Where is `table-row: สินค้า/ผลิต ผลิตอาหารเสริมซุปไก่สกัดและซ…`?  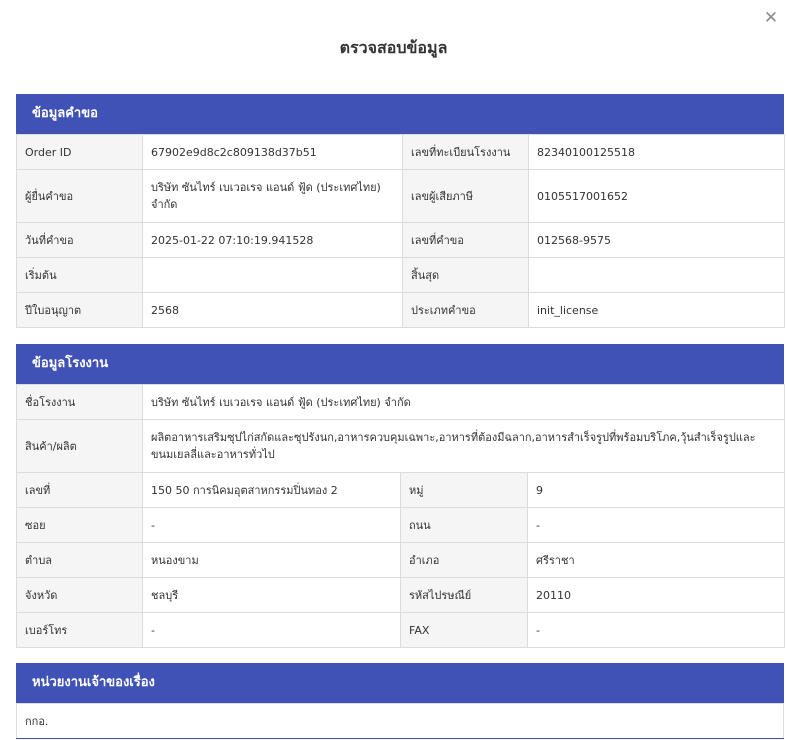 table-row: สินค้า/ผลิต ผลิตอาหารเสริมซุปไก่สกัดและซ… is located at coordinates (401, 446).